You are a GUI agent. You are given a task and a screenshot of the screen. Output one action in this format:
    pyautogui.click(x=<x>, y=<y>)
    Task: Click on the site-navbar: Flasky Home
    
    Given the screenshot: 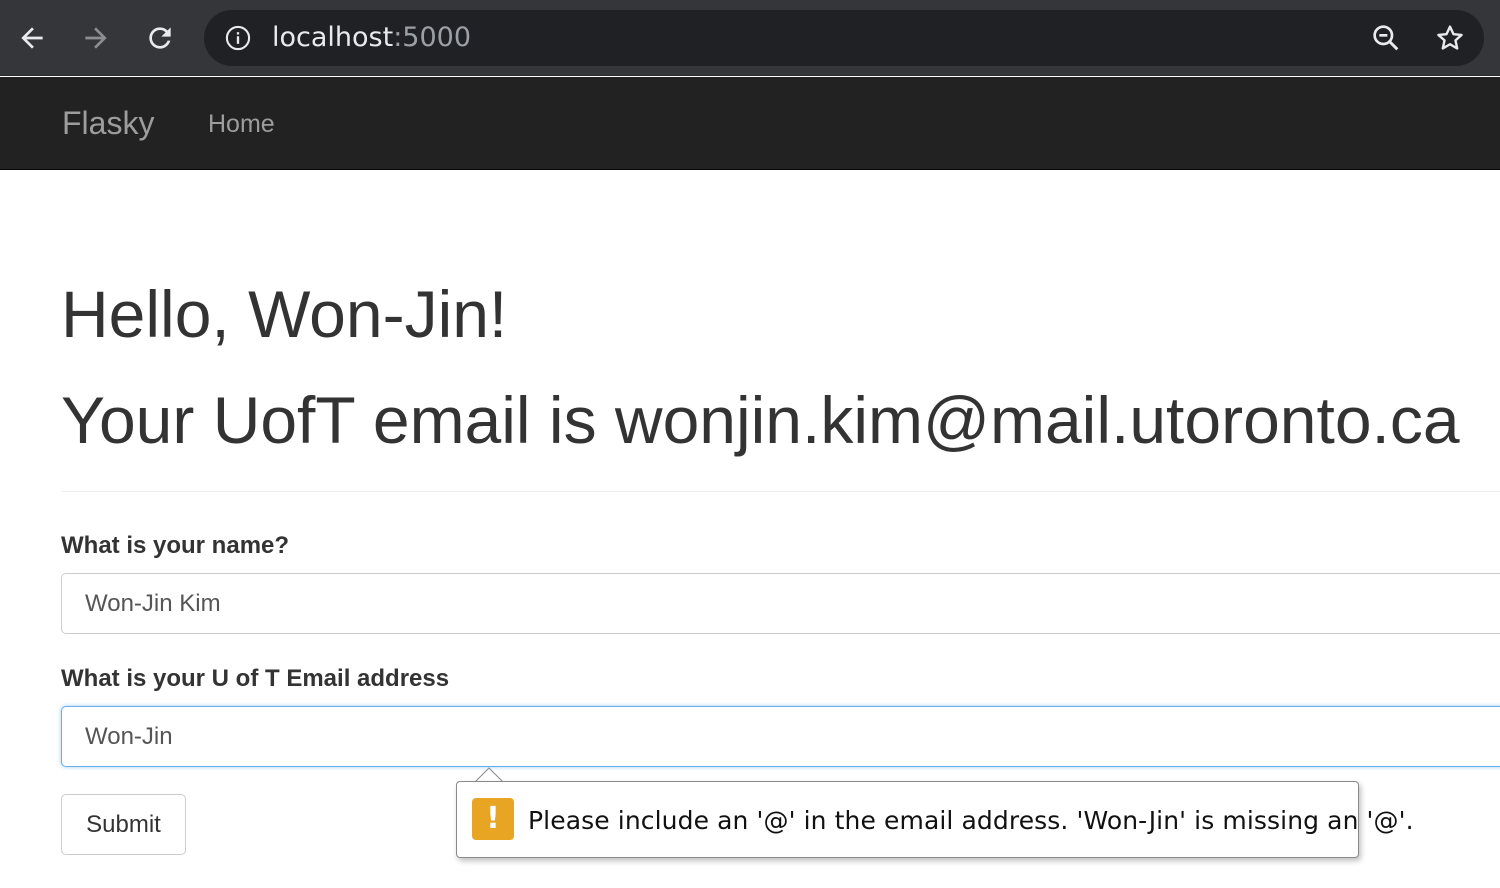 What is the action you would take?
    pyautogui.click(x=750, y=123)
    